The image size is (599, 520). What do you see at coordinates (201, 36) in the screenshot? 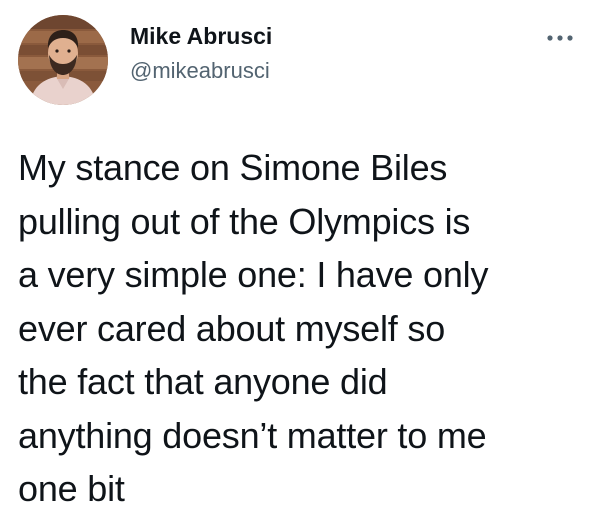
I see `display-name: Mike Abrusci` at bounding box center [201, 36].